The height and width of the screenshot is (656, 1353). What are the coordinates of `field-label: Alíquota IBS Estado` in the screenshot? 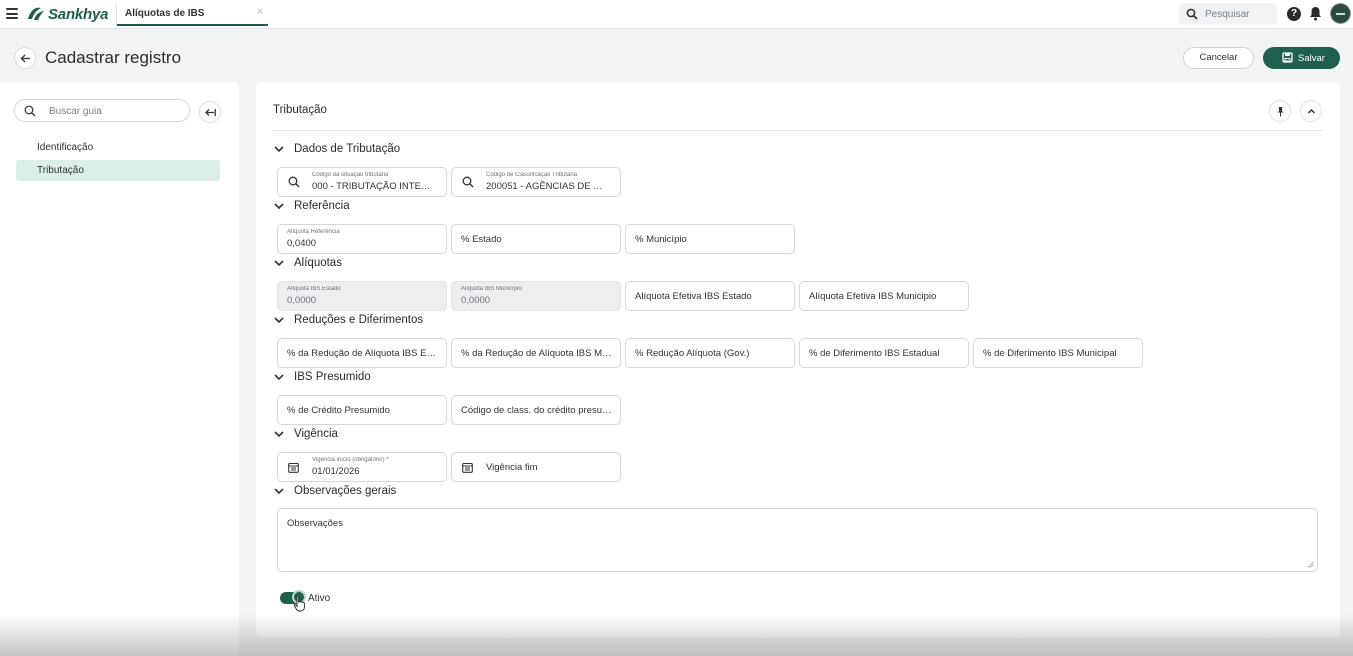 It's located at (314, 289).